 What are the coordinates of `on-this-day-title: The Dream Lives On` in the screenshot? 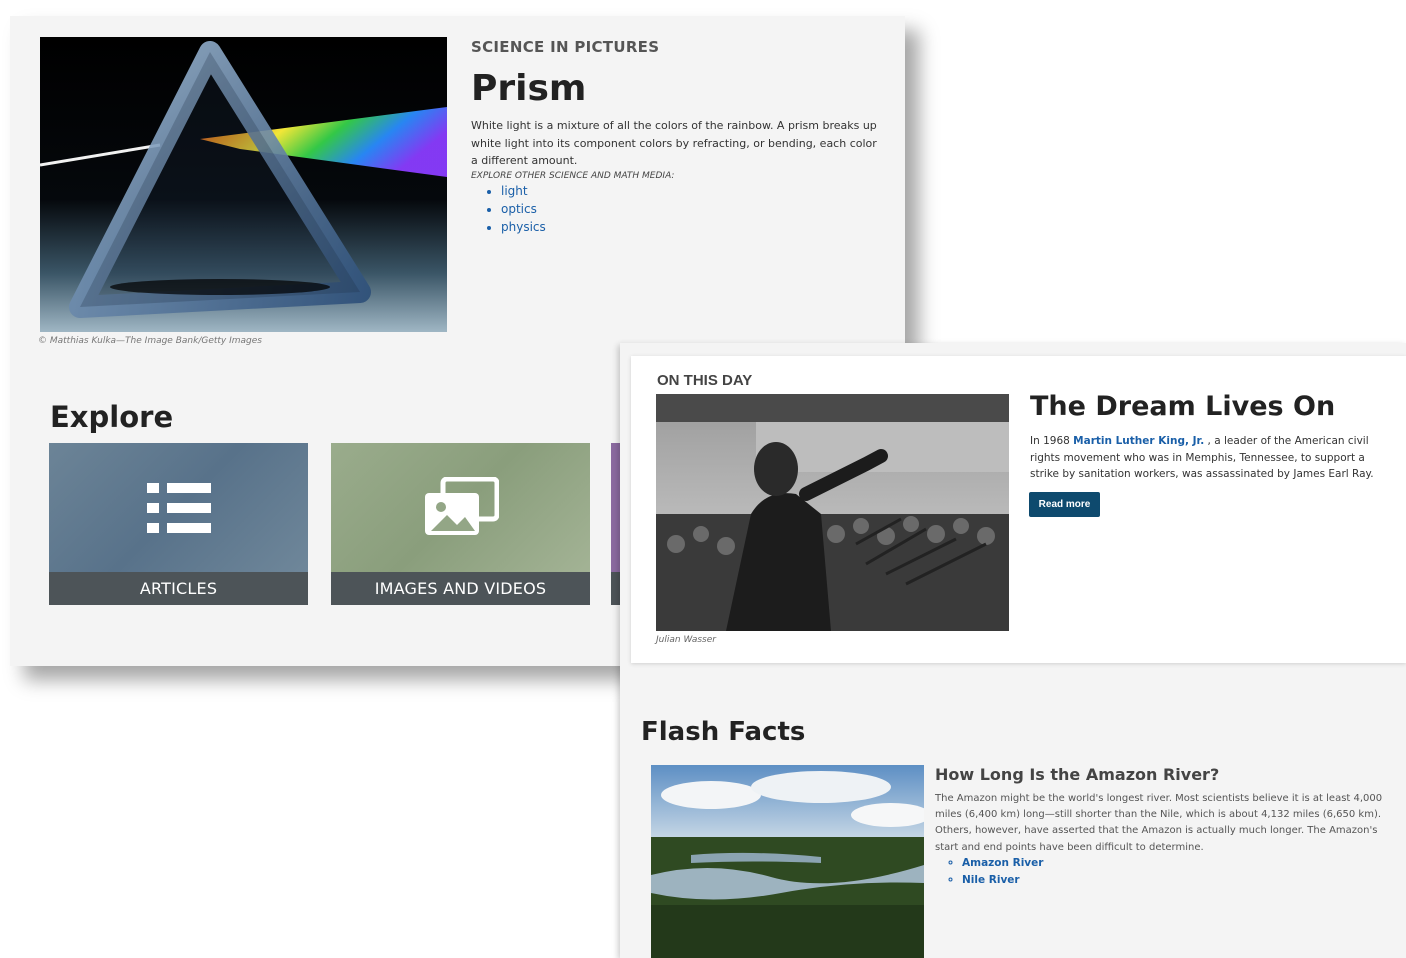 It's located at (1182, 406).